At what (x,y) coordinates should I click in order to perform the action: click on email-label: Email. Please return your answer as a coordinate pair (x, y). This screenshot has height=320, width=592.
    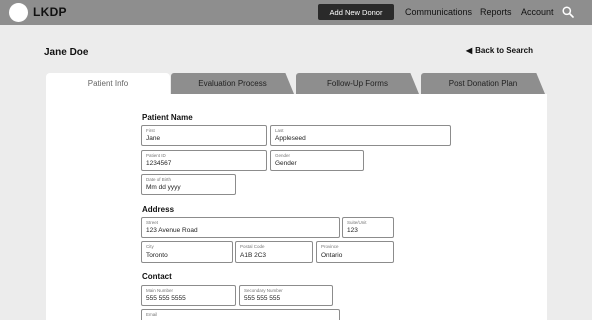
    Looking at the image, I should click on (152, 314).